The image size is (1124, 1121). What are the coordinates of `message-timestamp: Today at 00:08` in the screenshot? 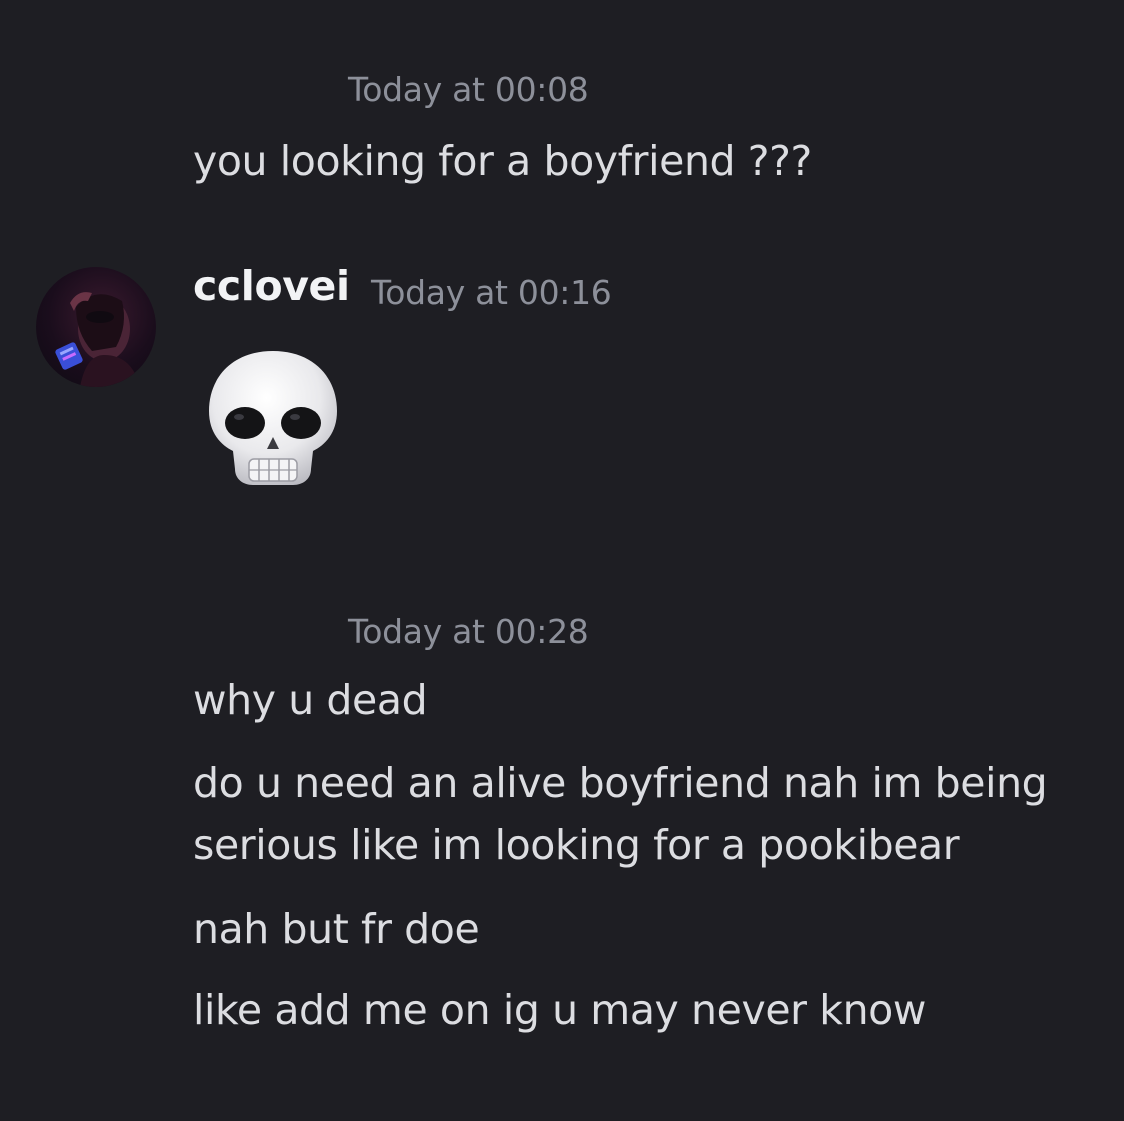 It's located at (468, 89).